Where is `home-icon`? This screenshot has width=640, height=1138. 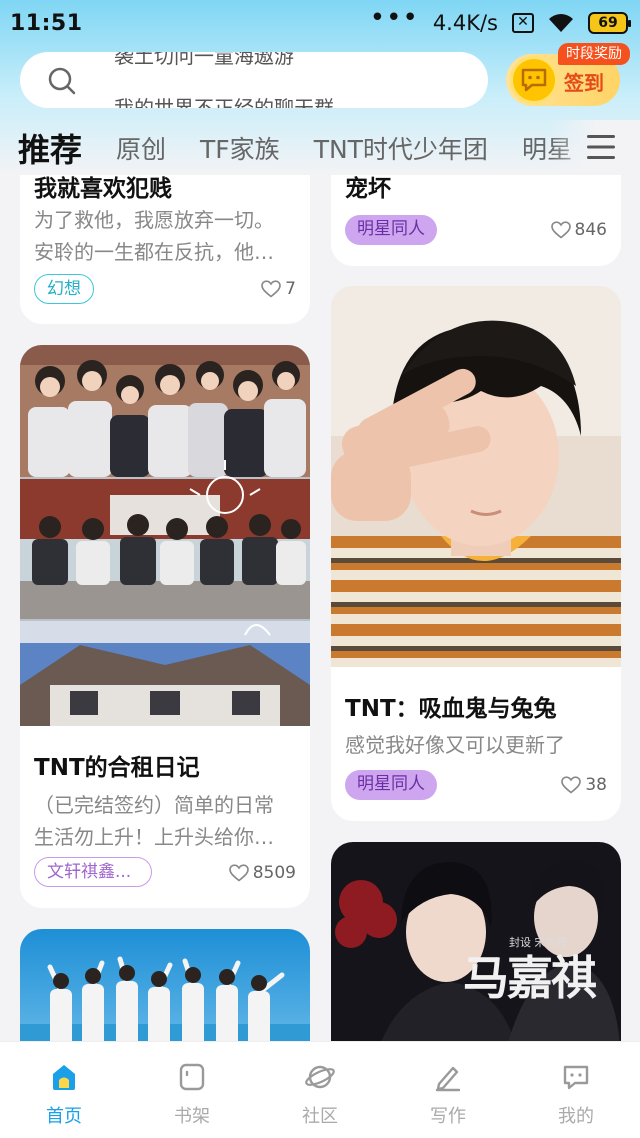
home-icon is located at coordinates (64, 1077).